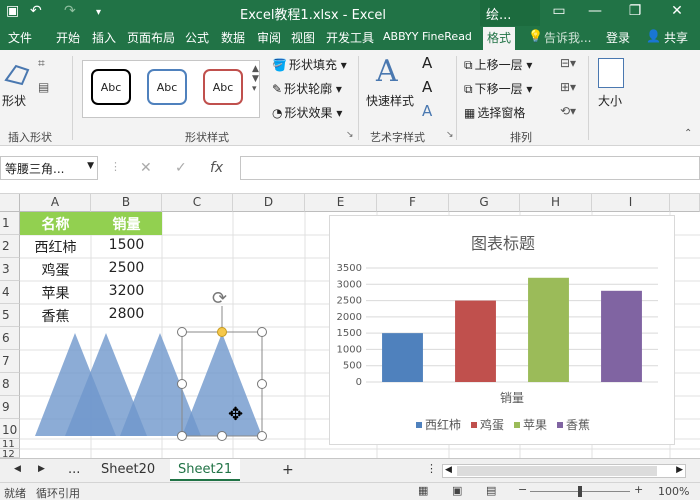  Describe the element at coordinates (222, 332) in the screenshot. I see `adjust-handle` at that location.